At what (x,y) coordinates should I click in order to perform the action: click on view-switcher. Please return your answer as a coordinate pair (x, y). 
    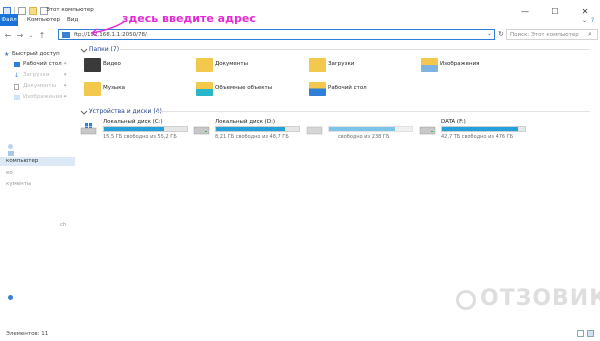
    Looking at the image, I should click on (585, 333).